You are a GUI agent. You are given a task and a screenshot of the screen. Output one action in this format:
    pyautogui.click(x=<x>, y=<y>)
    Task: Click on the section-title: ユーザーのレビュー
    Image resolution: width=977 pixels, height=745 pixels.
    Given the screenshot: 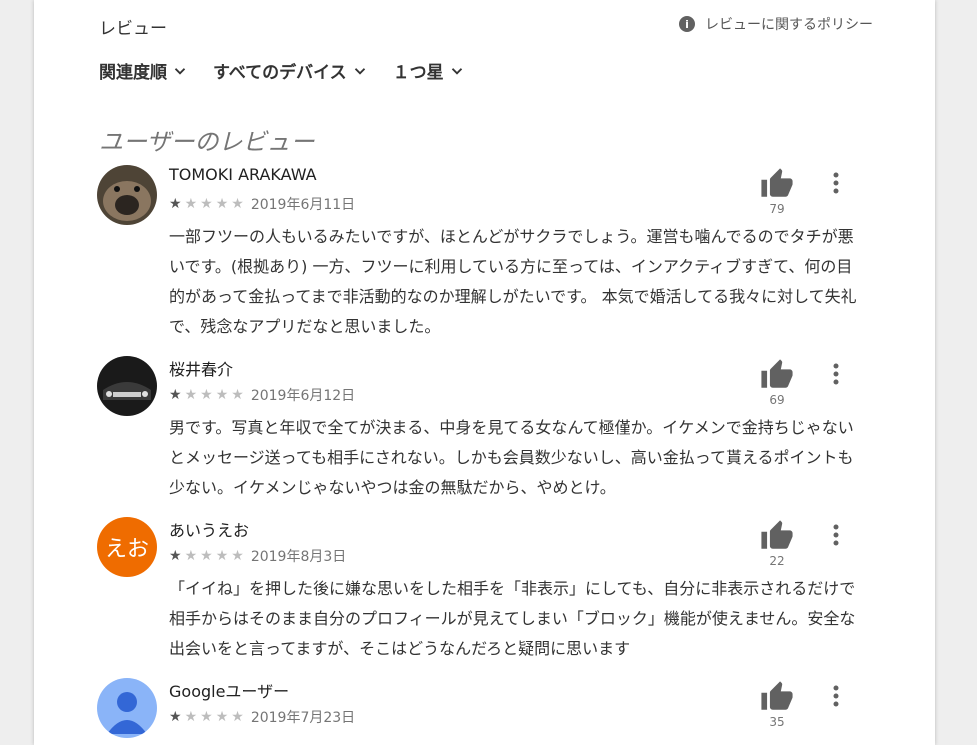 What is the action you would take?
    pyautogui.click(x=207, y=142)
    